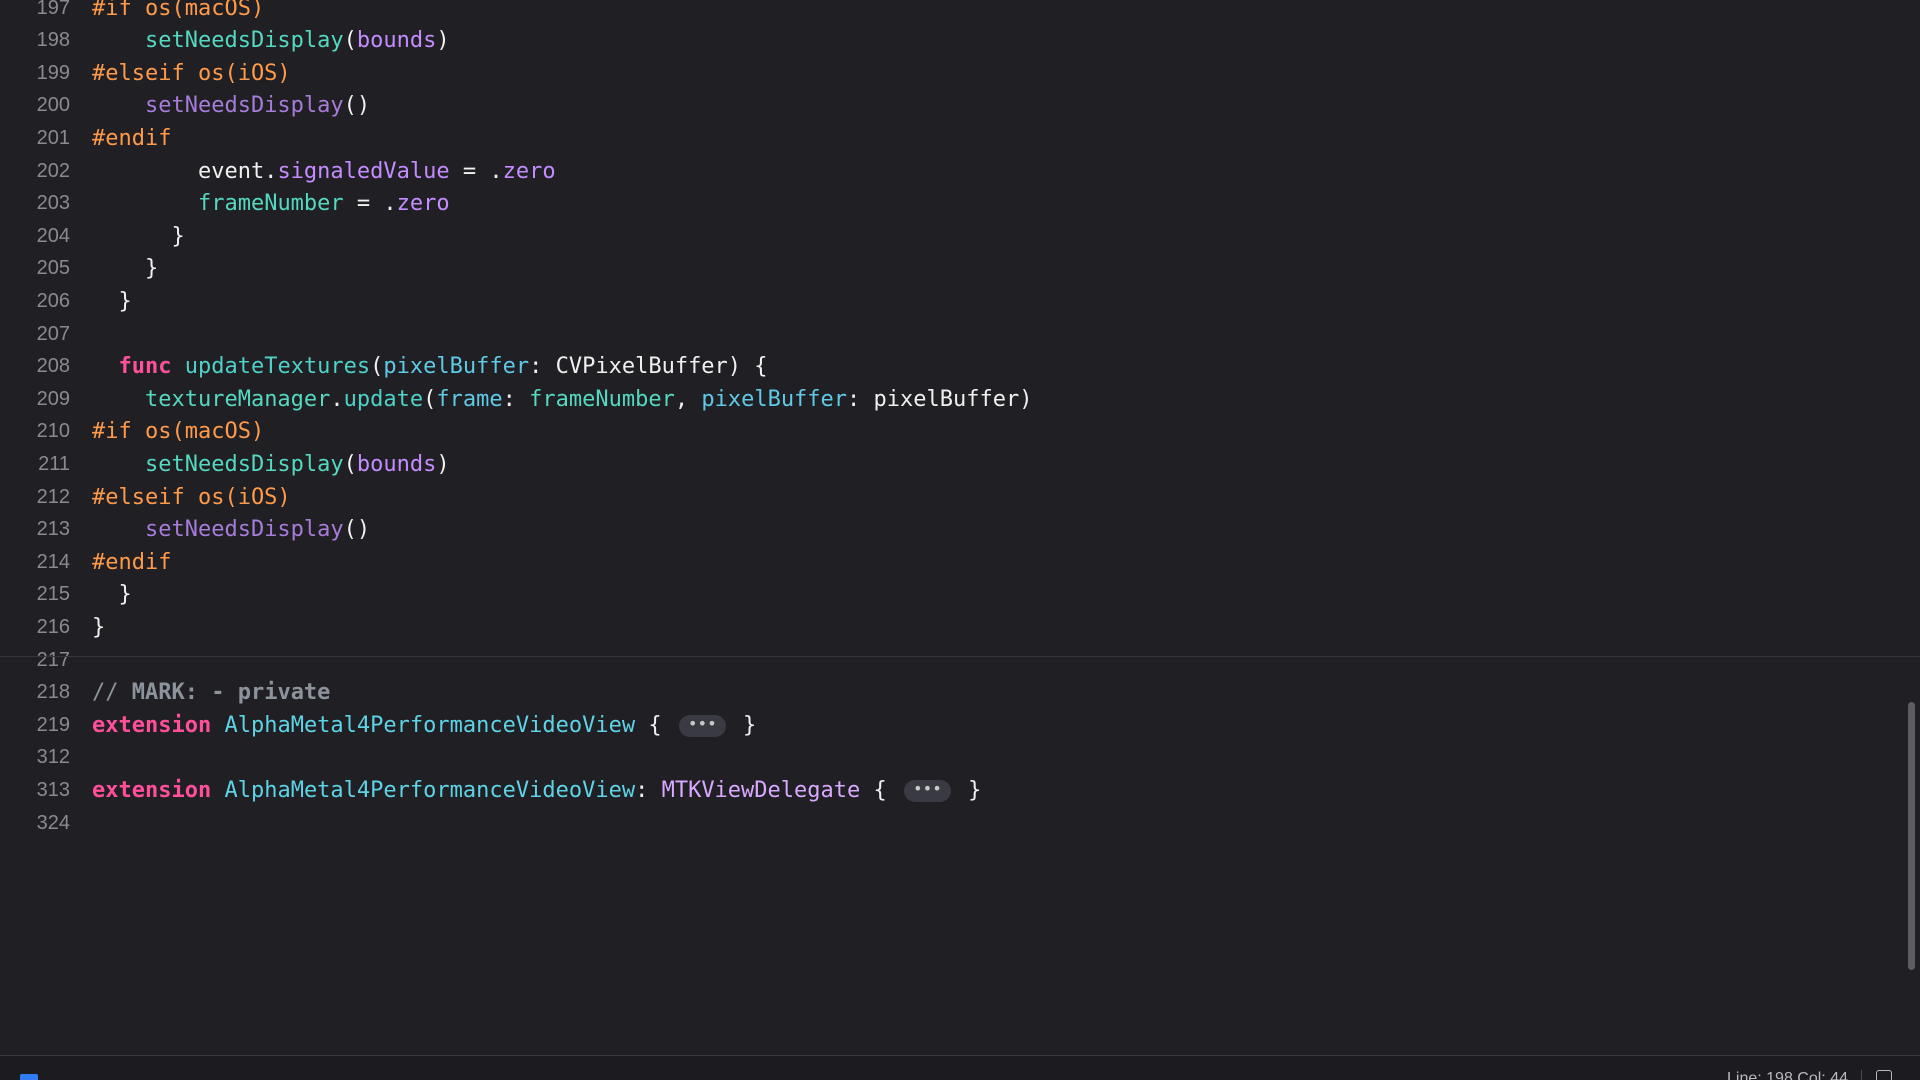 Image resolution: width=1920 pixels, height=1080 pixels. I want to click on code-line: 202 event.signaledValue = .zero, so click(950, 171).